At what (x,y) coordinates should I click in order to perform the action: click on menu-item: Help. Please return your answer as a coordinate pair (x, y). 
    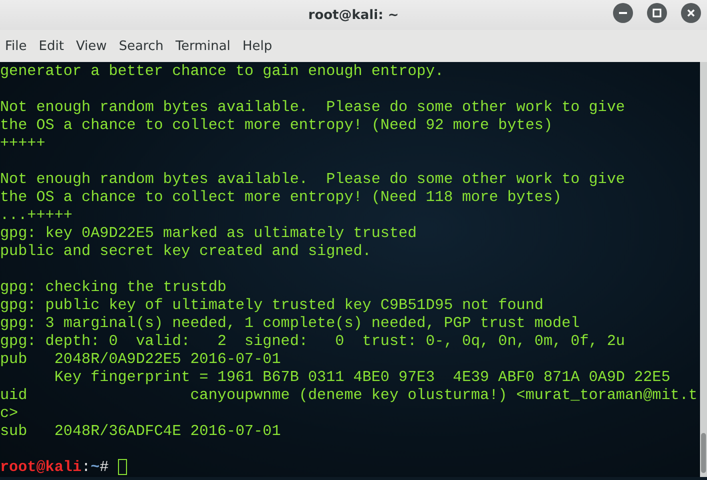
    Looking at the image, I should click on (256, 46).